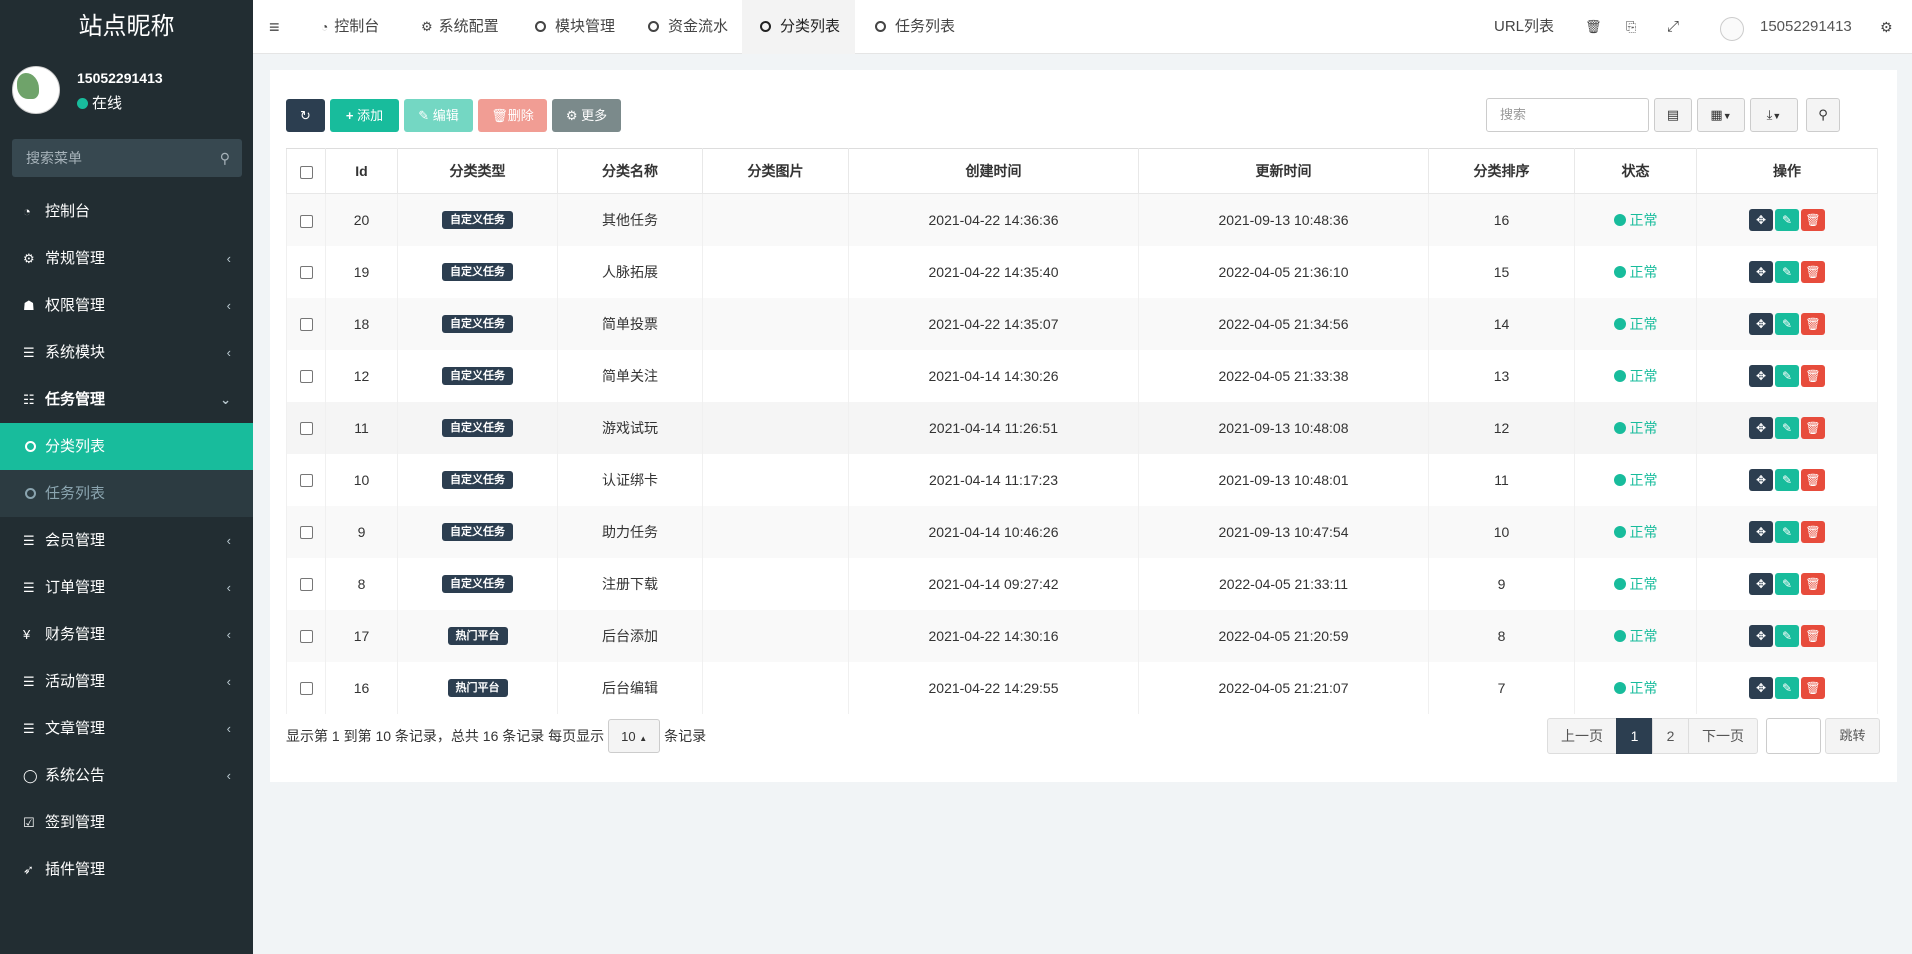 This screenshot has width=1912, height=954. What do you see at coordinates (1501, 171) in the screenshot?
I see `col-header-sort: 分类排序` at bounding box center [1501, 171].